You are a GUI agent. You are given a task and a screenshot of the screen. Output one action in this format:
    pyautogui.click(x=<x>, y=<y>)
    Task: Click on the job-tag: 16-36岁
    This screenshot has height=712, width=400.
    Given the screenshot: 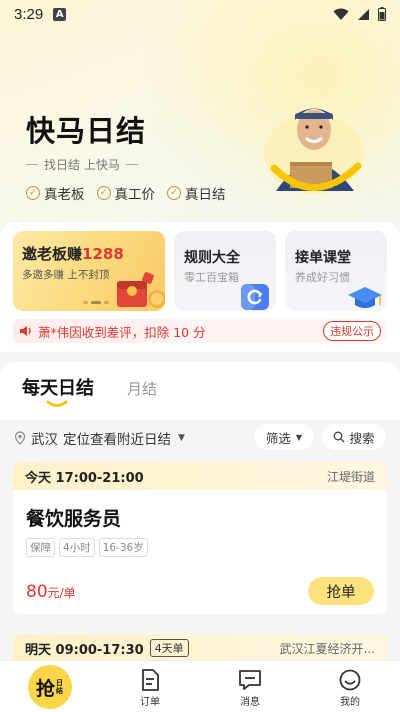 What is the action you would take?
    pyautogui.click(x=123, y=547)
    